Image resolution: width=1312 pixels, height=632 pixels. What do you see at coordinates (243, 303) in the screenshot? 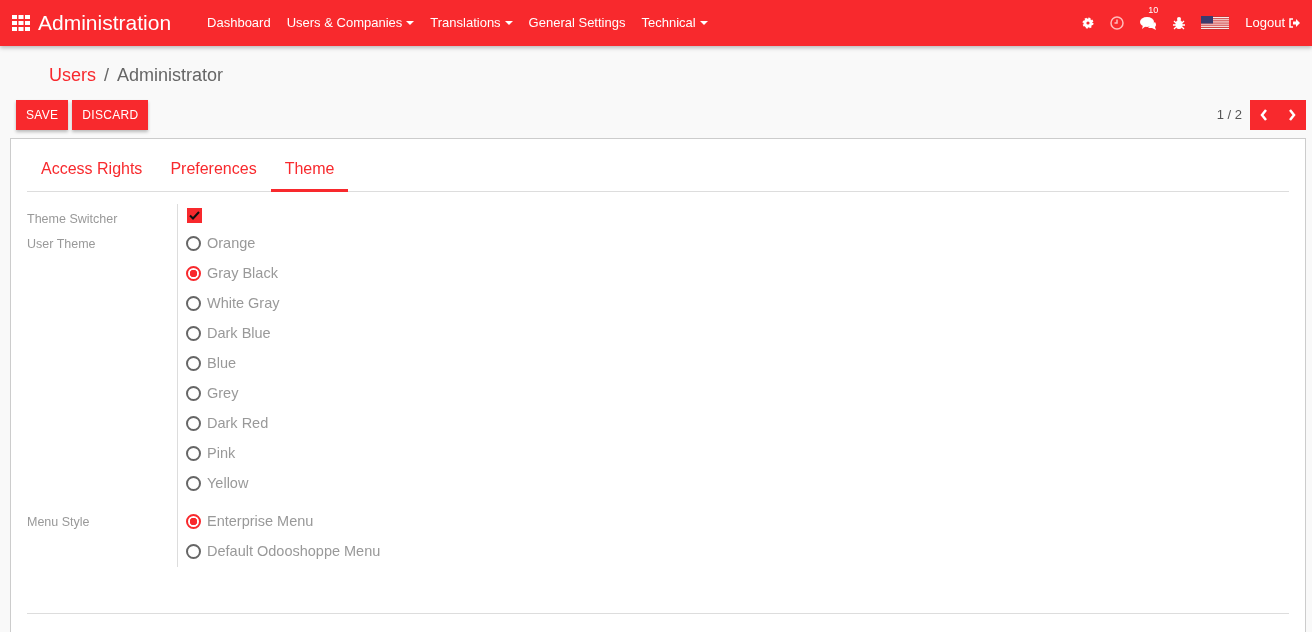
I see `radio-label: White Gray` at bounding box center [243, 303].